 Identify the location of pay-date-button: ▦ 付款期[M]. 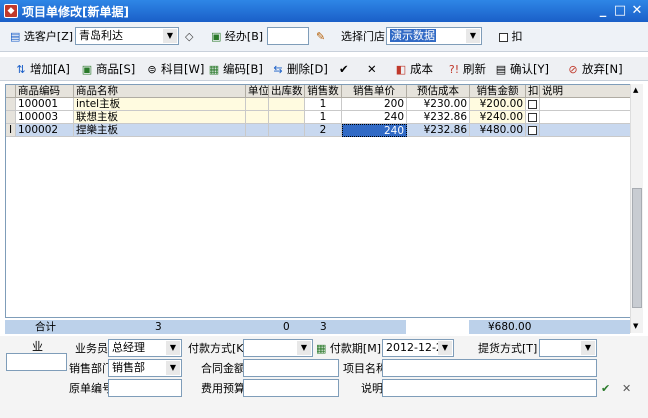
(348, 349).